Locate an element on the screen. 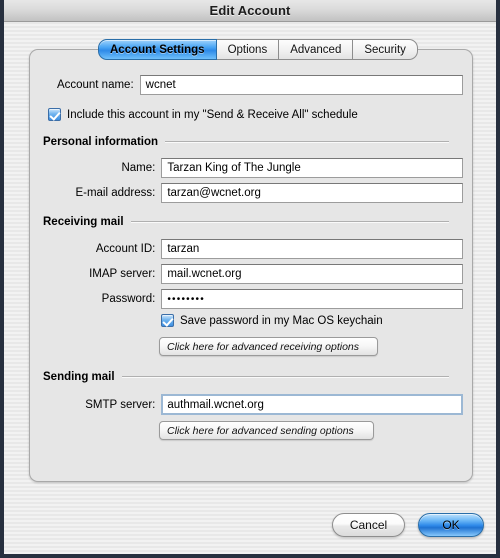 Image resolution: width=500 pixels, height=558 pixels. password-row: Password: •••••••• is located at coordinates (253, 299).